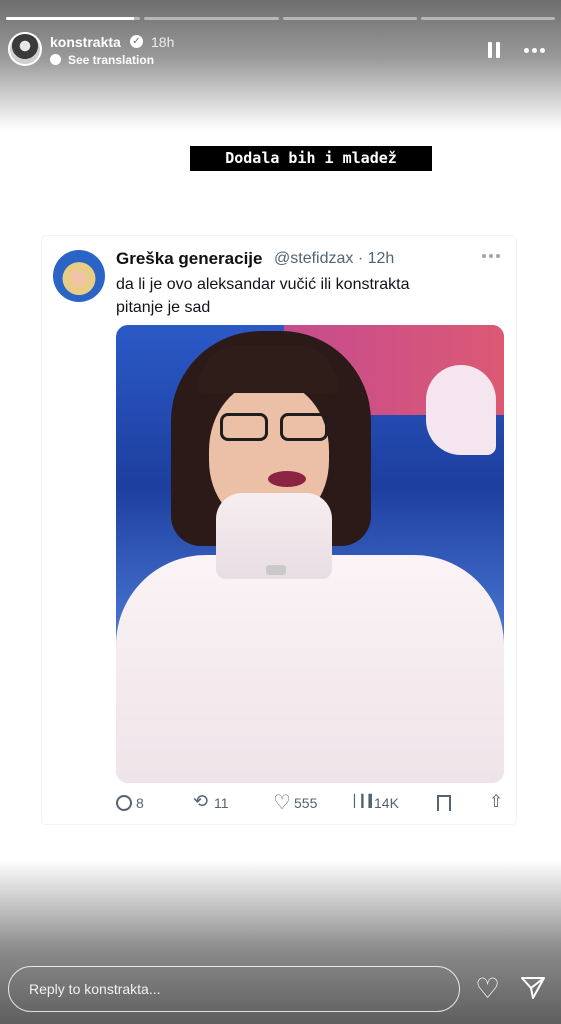 The image size is (561, 1024). Describe the element at coordinates (140, 803) in the screenshot. I see `reply-count: 8` at that location.